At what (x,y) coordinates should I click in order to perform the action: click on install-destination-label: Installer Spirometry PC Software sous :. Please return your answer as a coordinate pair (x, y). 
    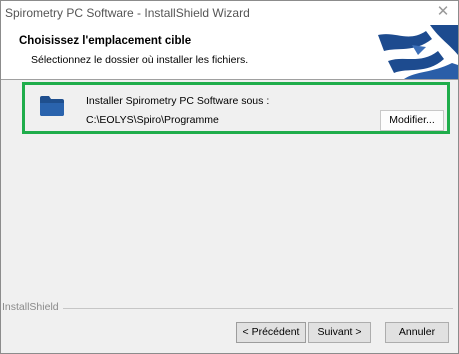
    Looking at the image, I should click on (178, 101).